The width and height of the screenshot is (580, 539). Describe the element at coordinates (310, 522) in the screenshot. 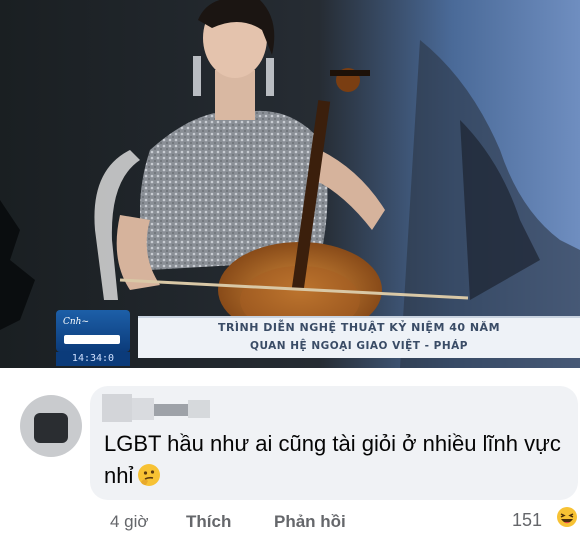

I see `reply-button: Phản hồi` at that location.